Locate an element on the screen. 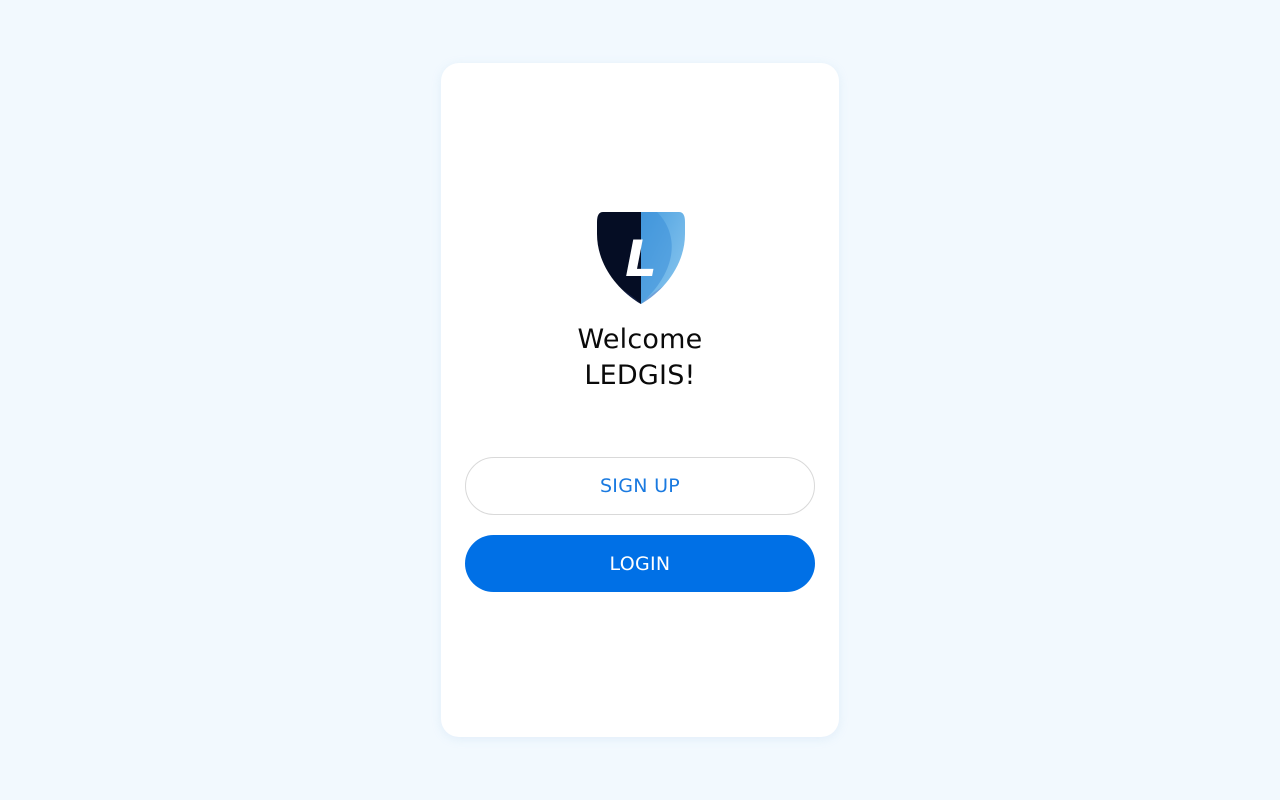 The image size is (1280, 800). welcome-heading: Welcome LEDGIS! is located at coordinates (640, 358).